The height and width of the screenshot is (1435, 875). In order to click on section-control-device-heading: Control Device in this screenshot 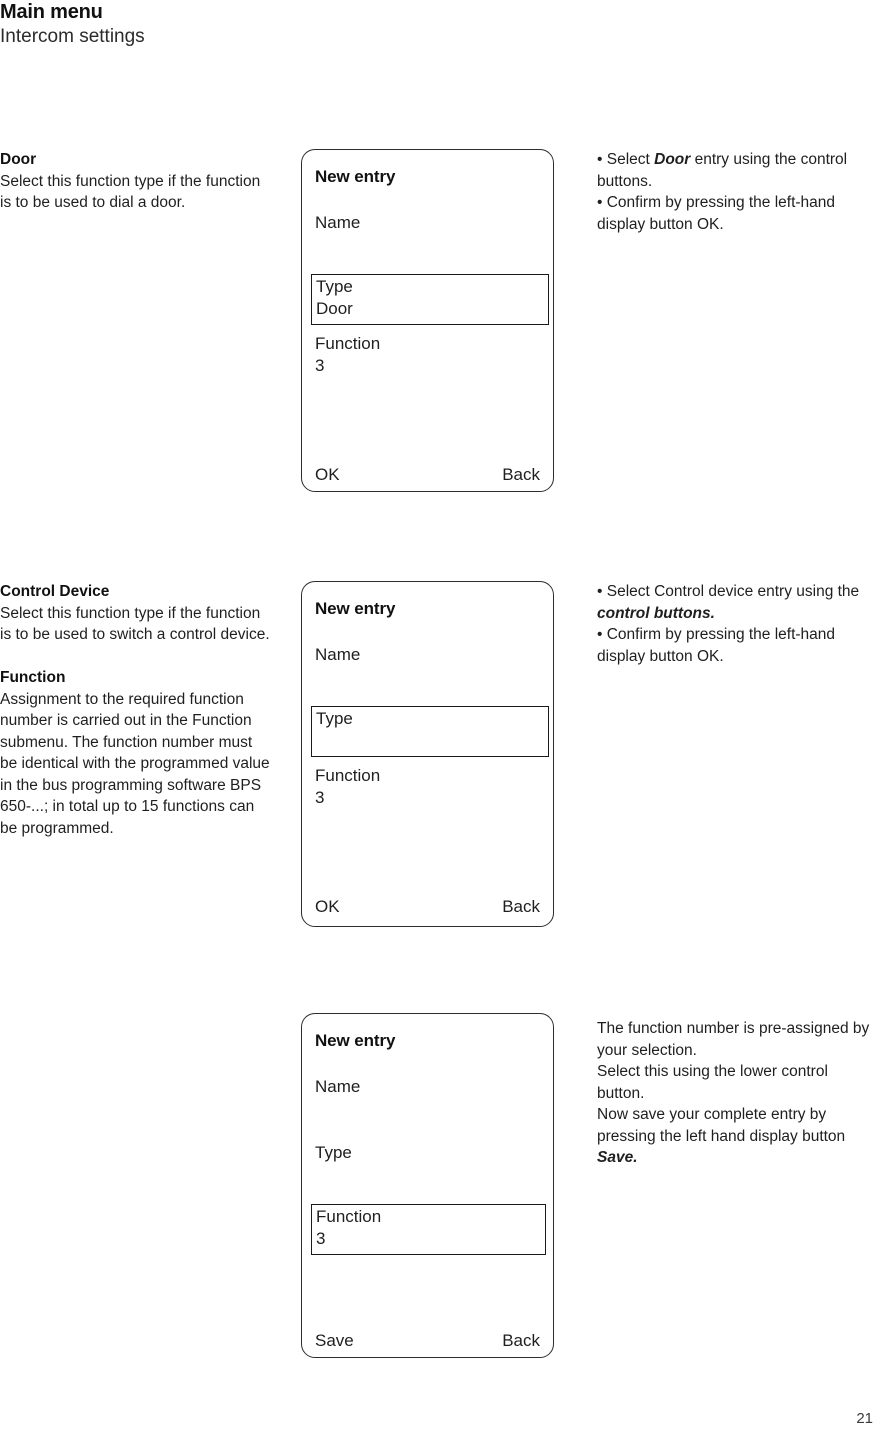, I will do `click(55, 591)`.